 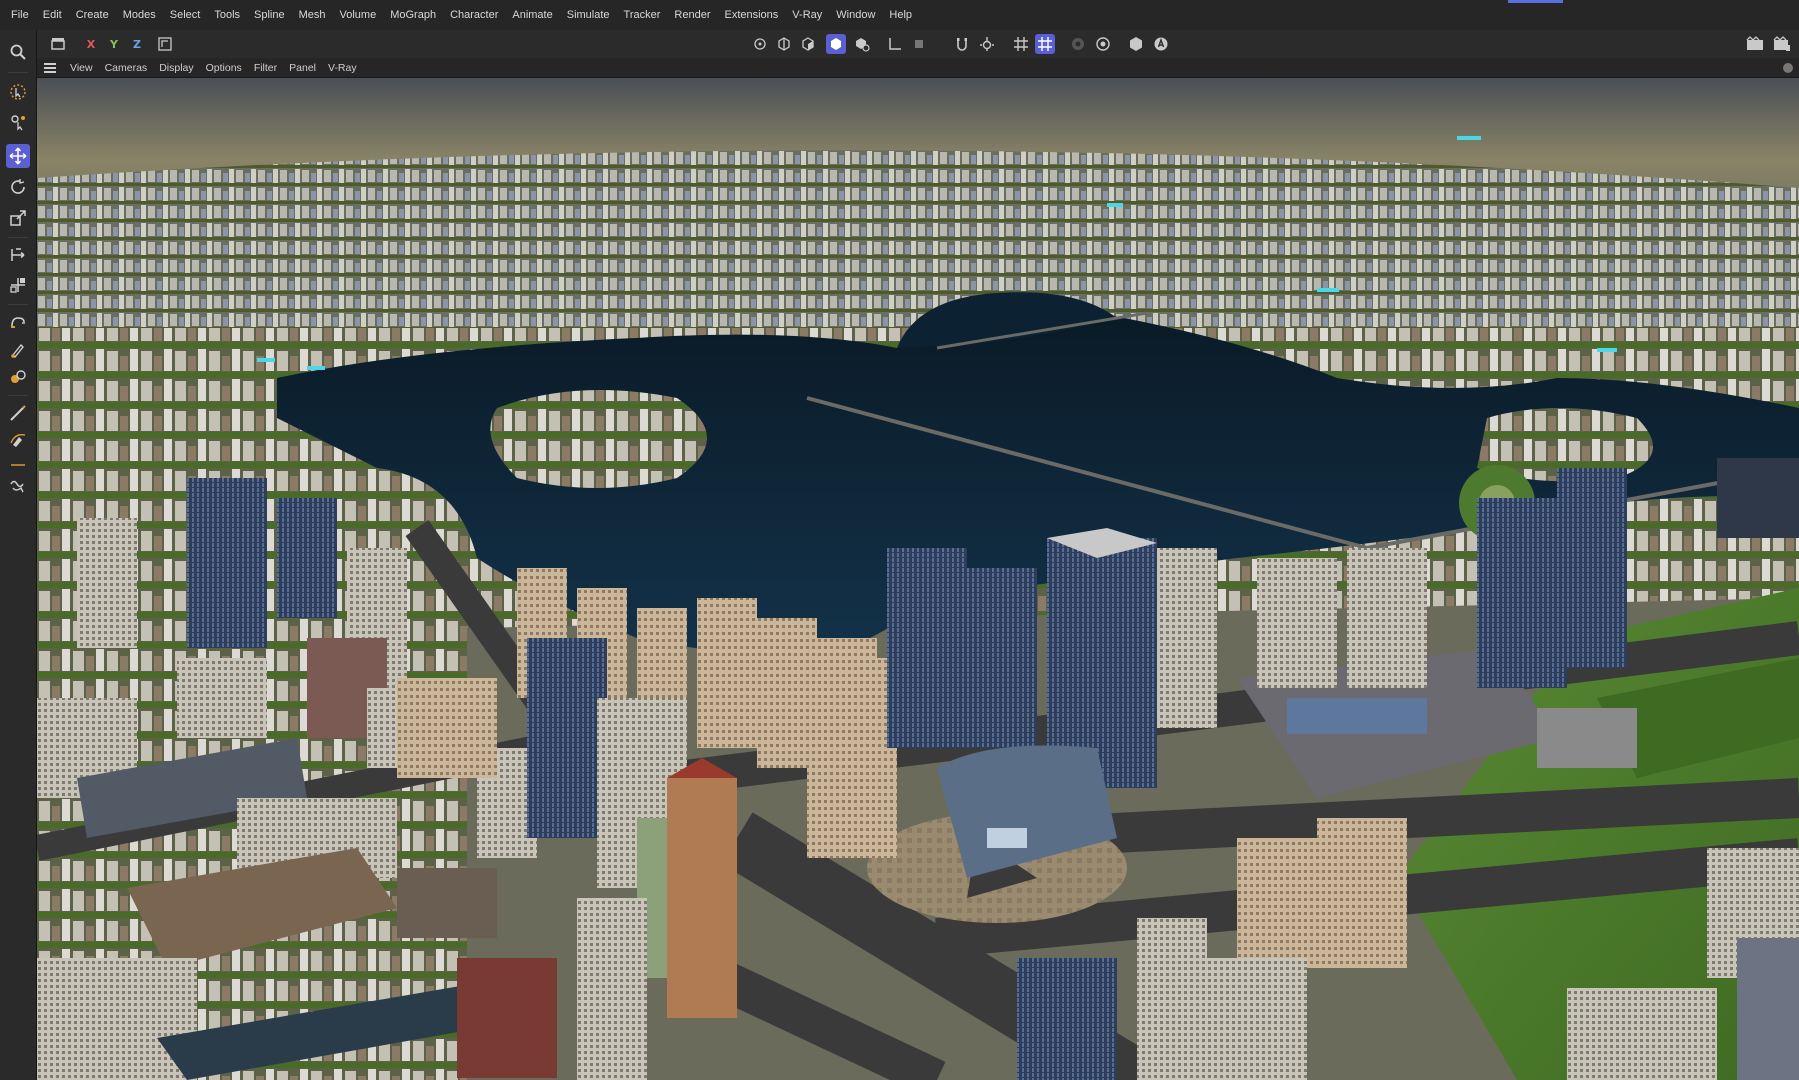 What do you see at coordinates (126, 68) in the screenshot?
I see `viewport-menu-cameras: Cameras` at bounding box center [126, 68].